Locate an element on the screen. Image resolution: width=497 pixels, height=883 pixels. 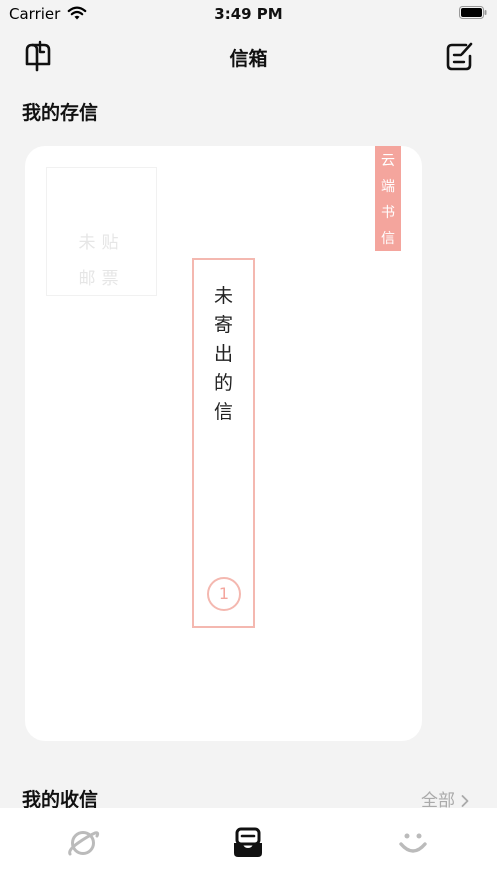
status-bar: Carrier 3:49 PM is located at coordinates (248, 15).